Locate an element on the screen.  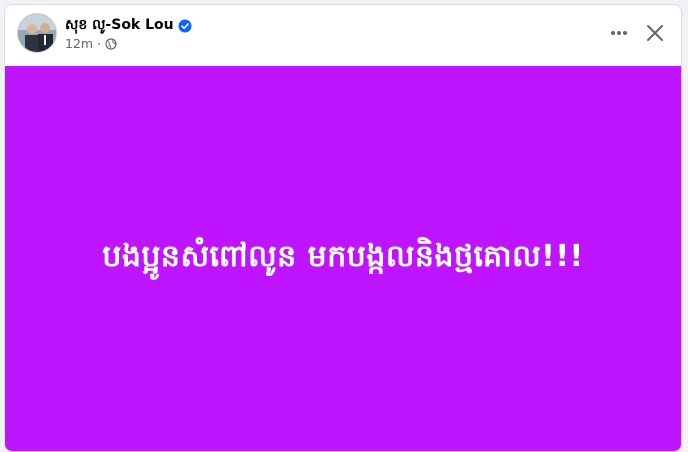
post-text: បងប្អូនសំពៅលូន មកបង្កលនិងថ្មគោល!!! is located at coordinates (343, 256).